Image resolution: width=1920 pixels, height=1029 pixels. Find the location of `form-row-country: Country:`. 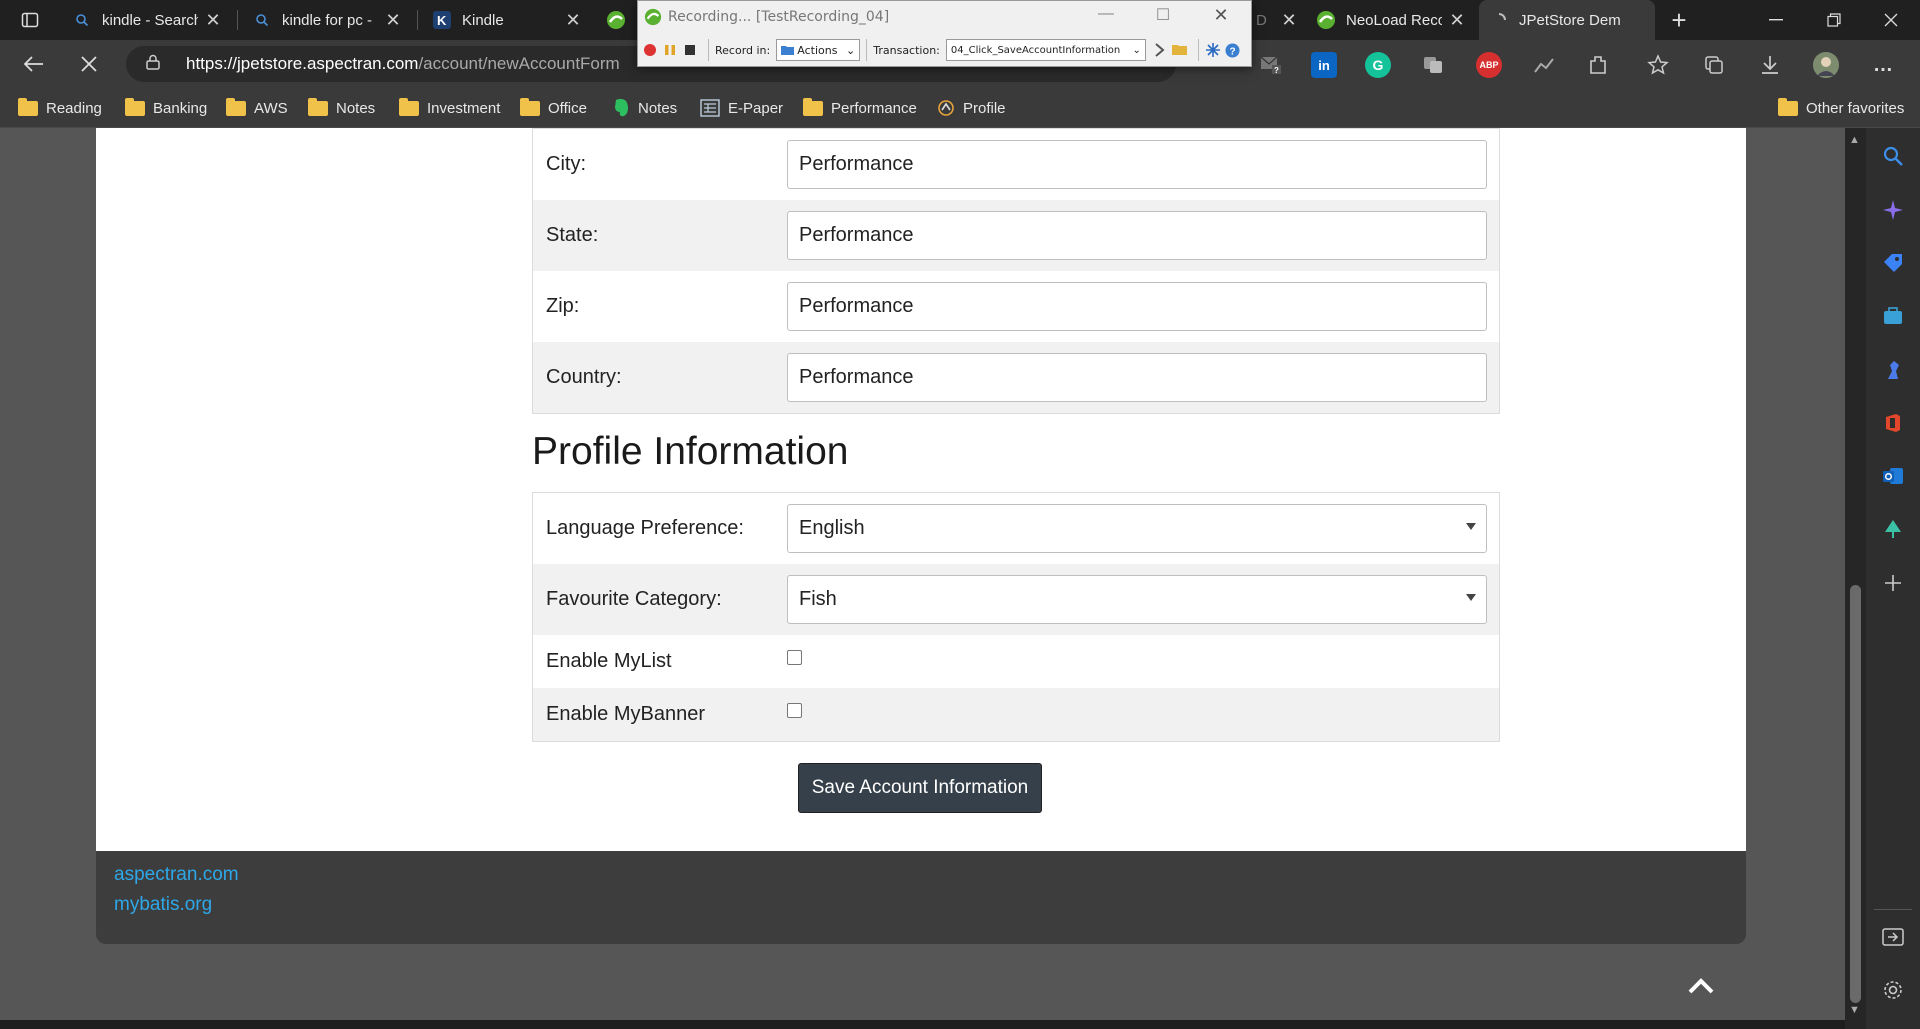

form-row-country: Country: is located at coordinates (1016, 377).